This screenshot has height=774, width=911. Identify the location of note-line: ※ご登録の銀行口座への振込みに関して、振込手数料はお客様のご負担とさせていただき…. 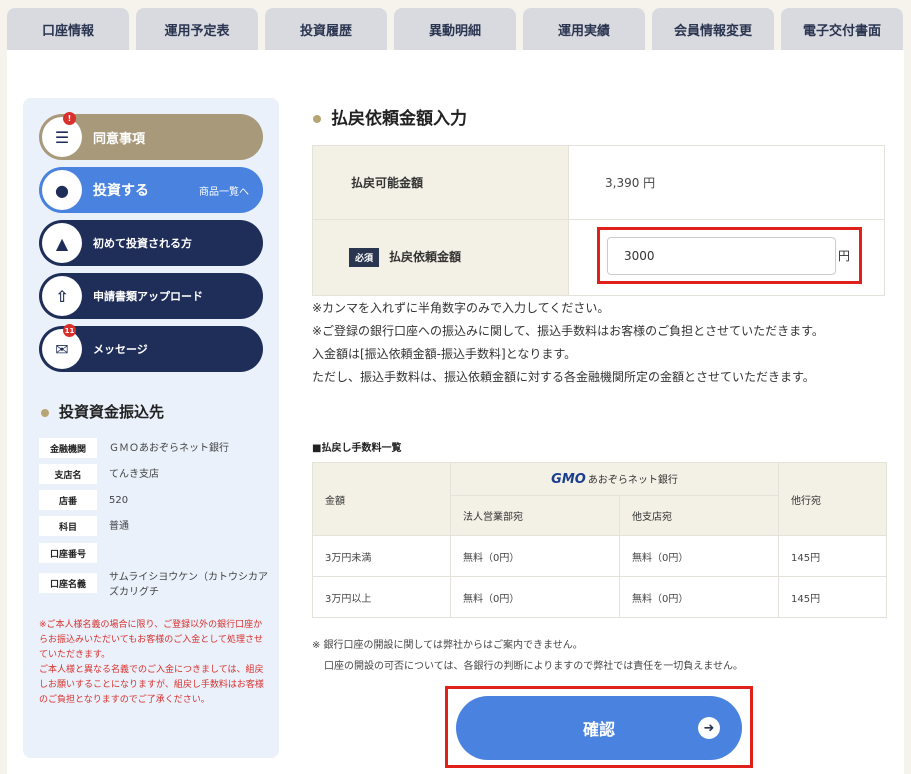
(568, 331).